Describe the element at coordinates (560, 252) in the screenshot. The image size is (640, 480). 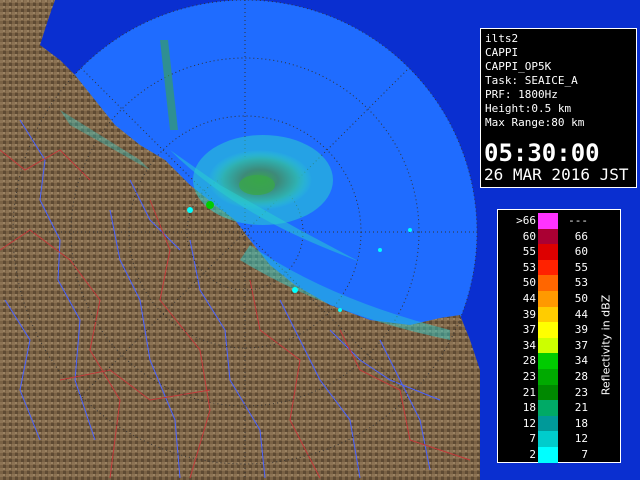
I see `legend-row: 55 60` at that location.